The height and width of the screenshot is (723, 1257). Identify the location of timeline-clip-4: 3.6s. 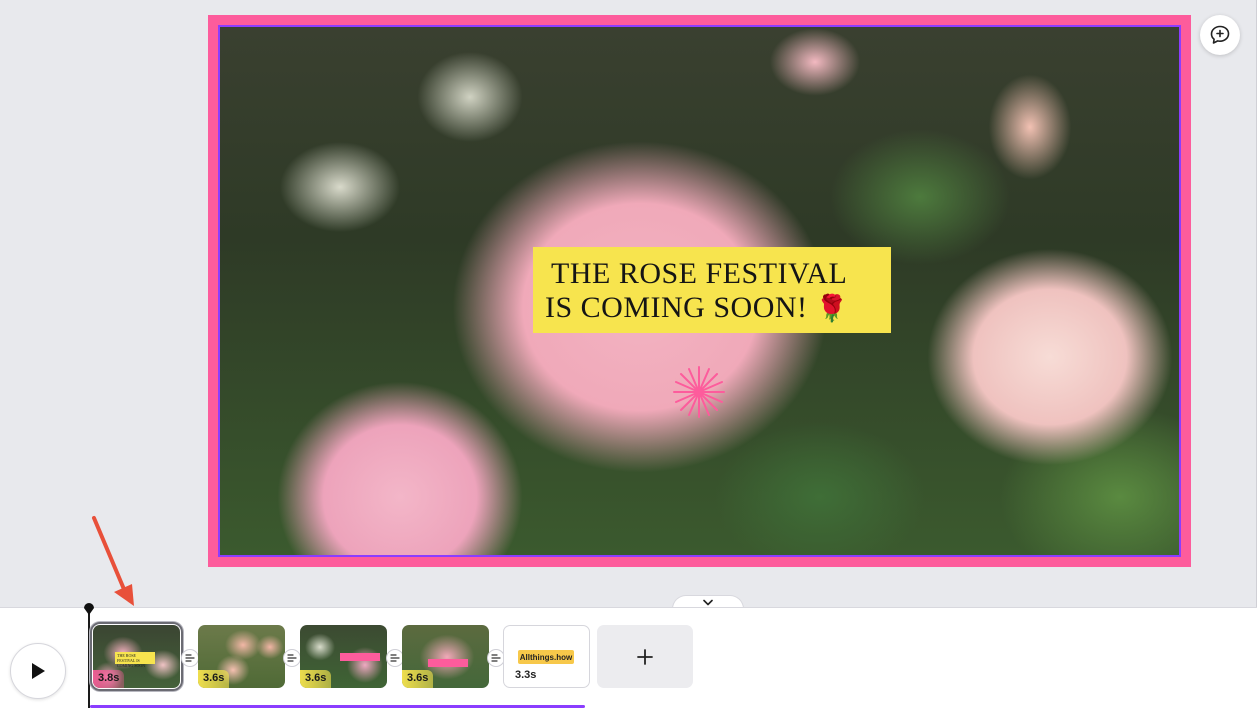
(445, 656).